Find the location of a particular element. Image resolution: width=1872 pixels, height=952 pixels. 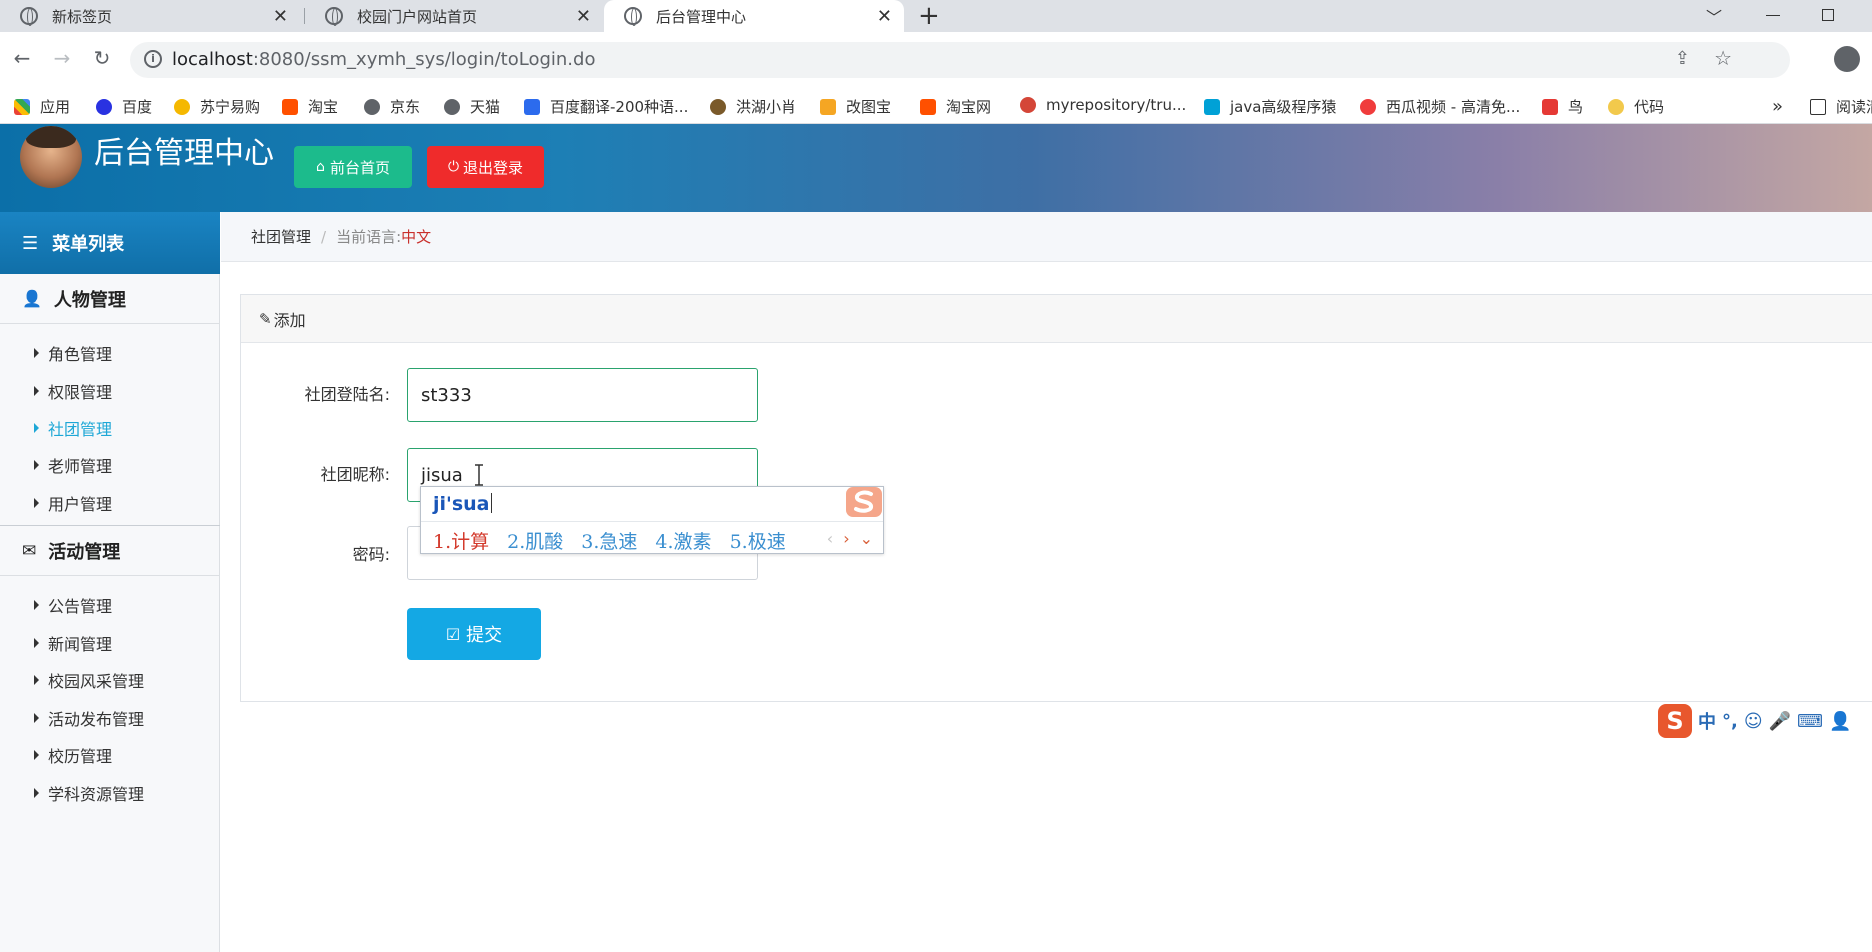

reading-list-icon is located at coordinates (1818, 106).